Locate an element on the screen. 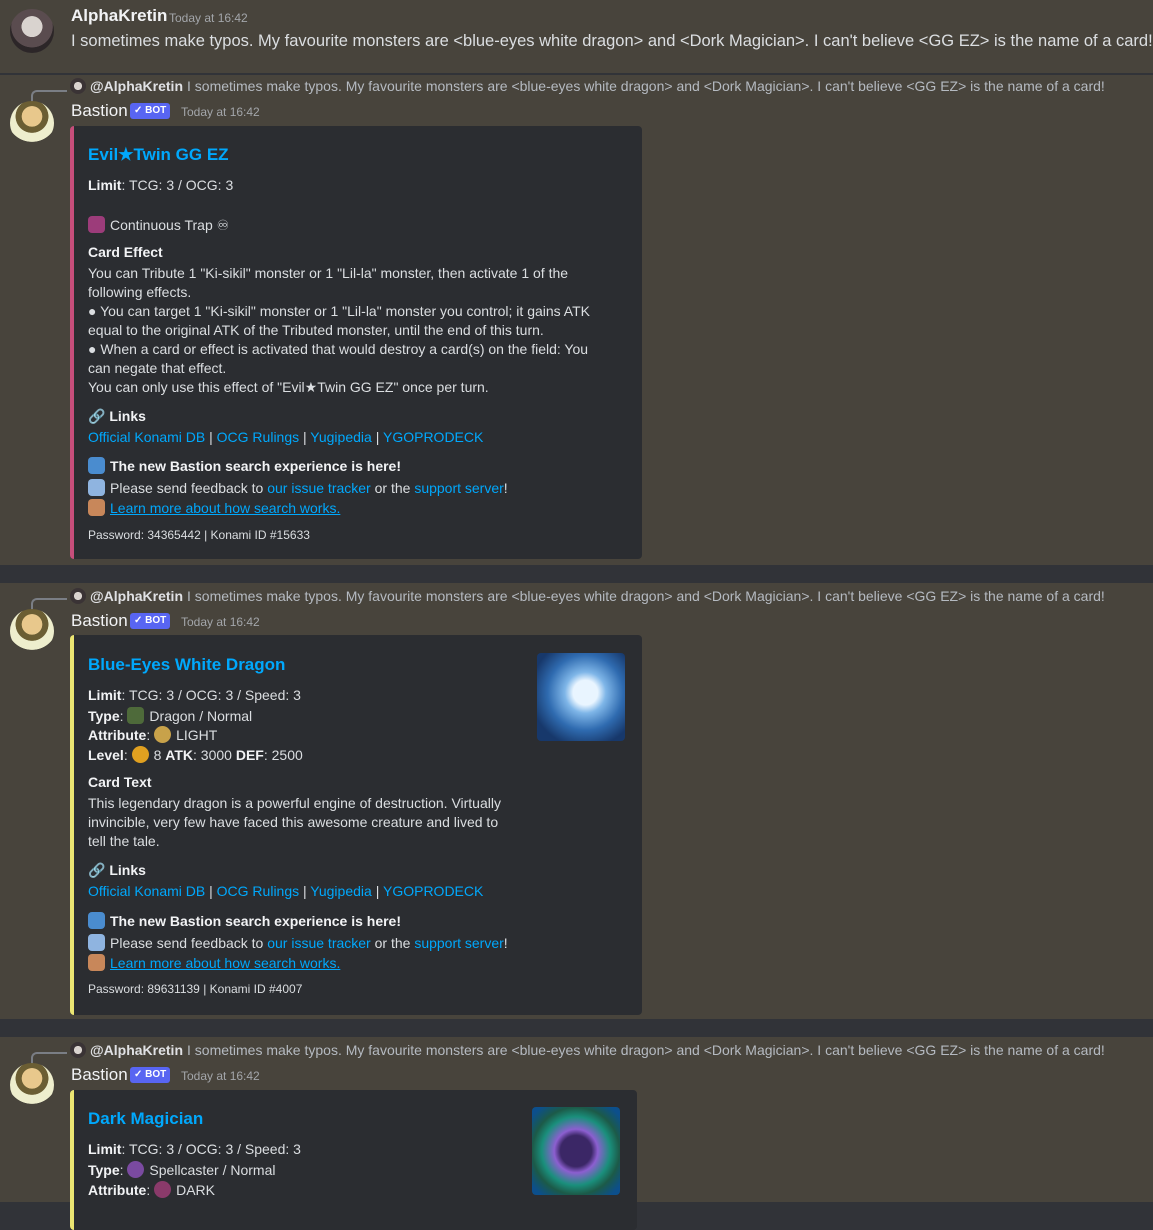 The image size is (1153, 1230). text-line: tell the tale. is located at coordinates (124, 841).